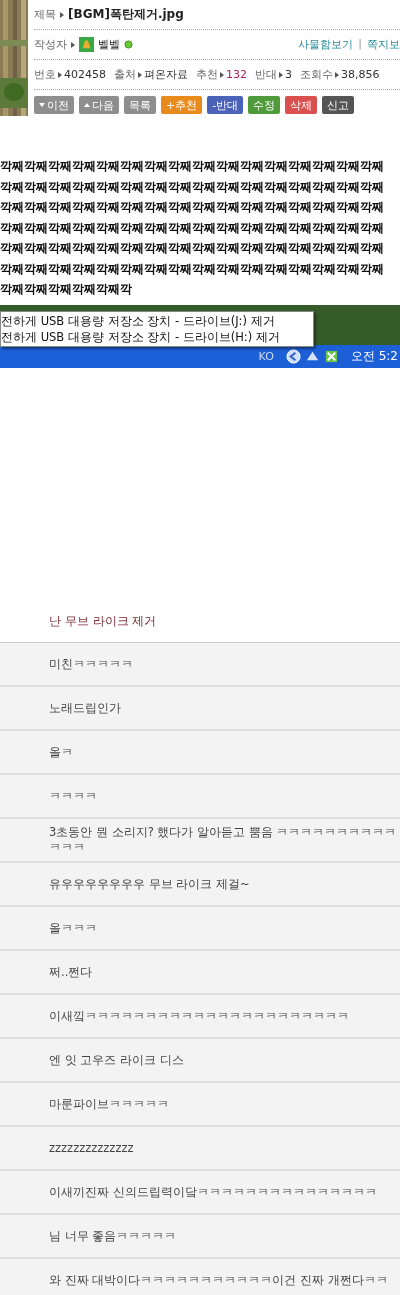 The image size is (400, 1295). Describe the element at coordinates (126, 14) in the screenshot. I see `post-title: [BGM]폭탄제거.jpg` at that location.